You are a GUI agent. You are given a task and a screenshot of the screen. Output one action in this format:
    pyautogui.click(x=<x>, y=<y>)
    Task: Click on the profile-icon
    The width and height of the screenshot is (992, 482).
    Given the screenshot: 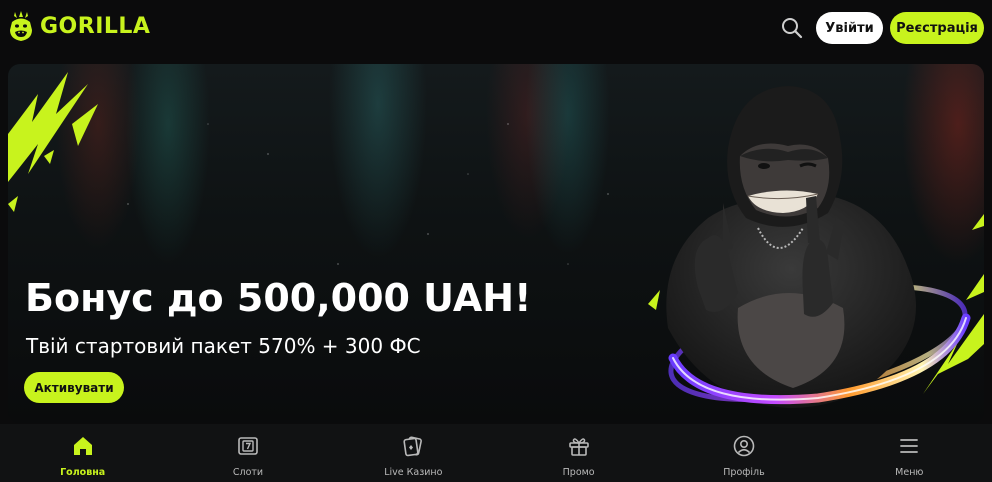 What is the action you would take?
    pyautogui.click(x=744, y=446)
    